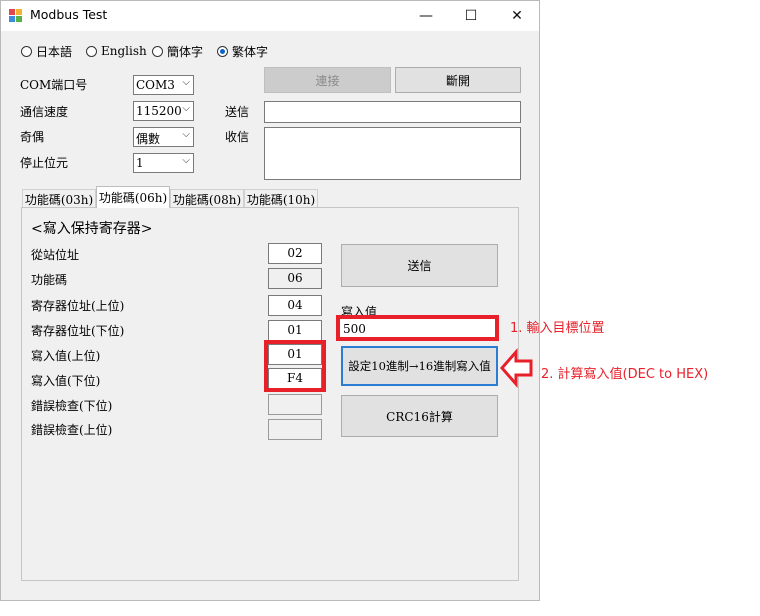 The width and height of the screenshot is (760, 616). Describe the element at coordinates (242, 51) in the screenshot. I see `radio-traditional: 繁体字` at that location.